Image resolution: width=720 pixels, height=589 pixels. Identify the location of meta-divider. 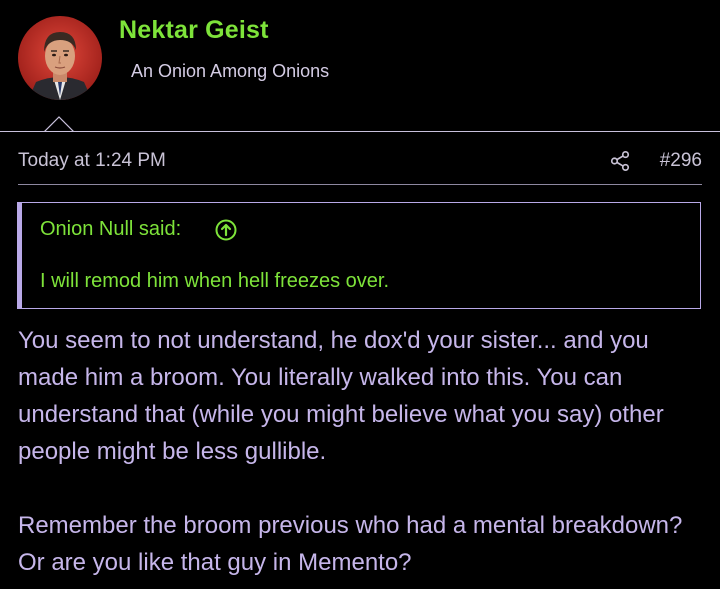
(360, 184).